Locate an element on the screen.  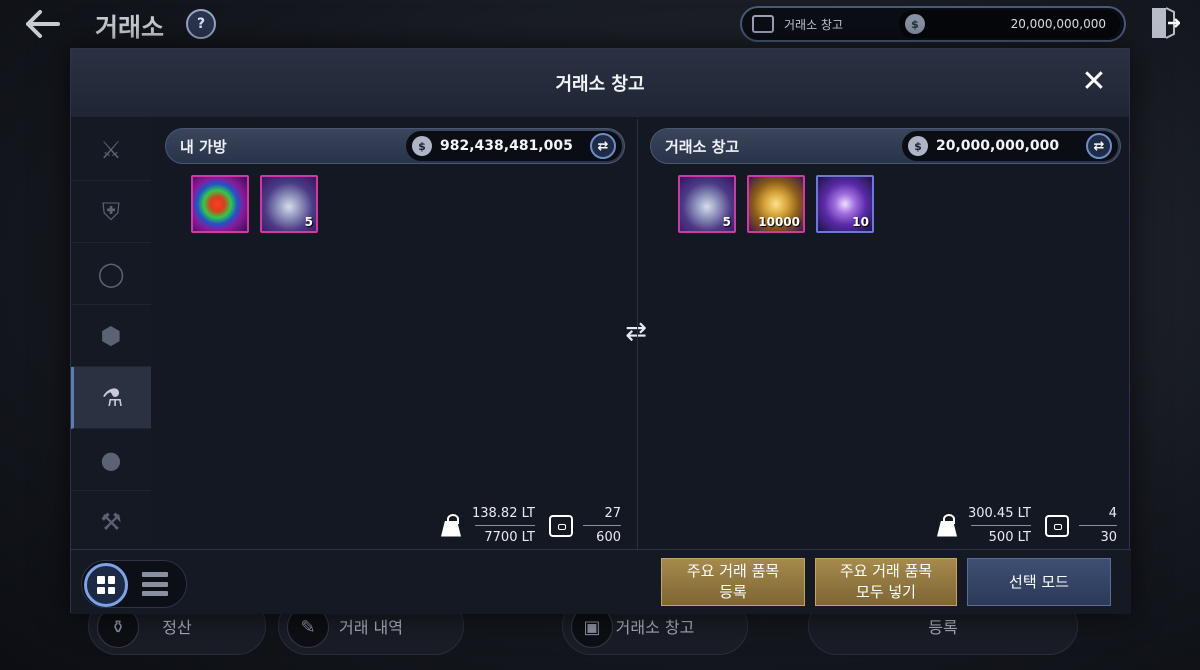
rainbow-orb-icon is located at coordinates (220, 204).